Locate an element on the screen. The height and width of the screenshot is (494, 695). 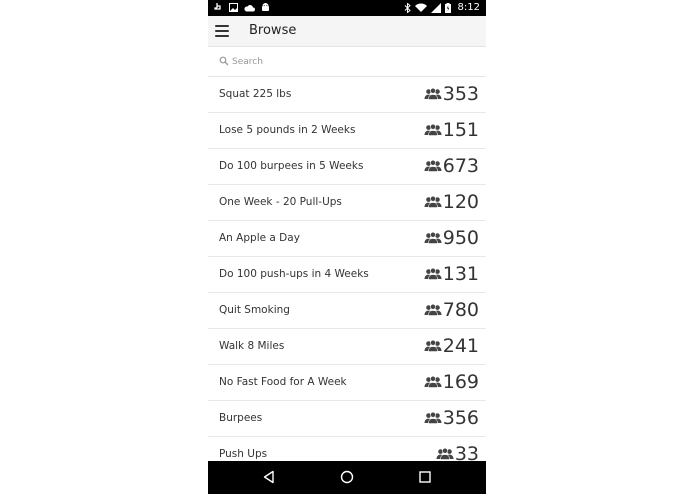
list-item: Quit Smoking 780 is located at coordinates (347, 311).